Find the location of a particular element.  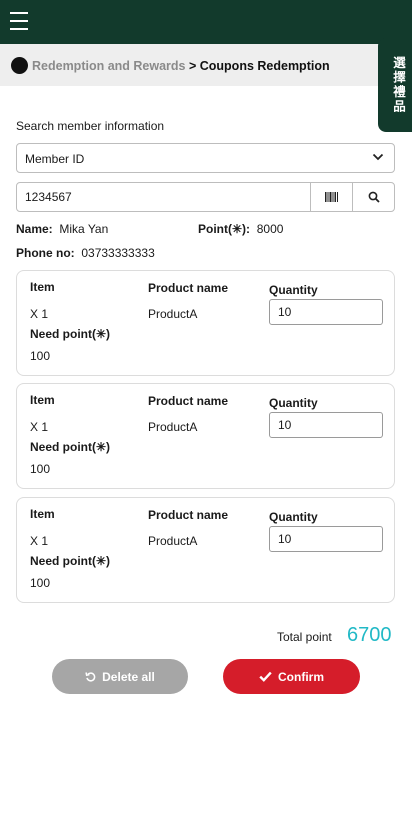

search-button is located at coordinates (373, 197).